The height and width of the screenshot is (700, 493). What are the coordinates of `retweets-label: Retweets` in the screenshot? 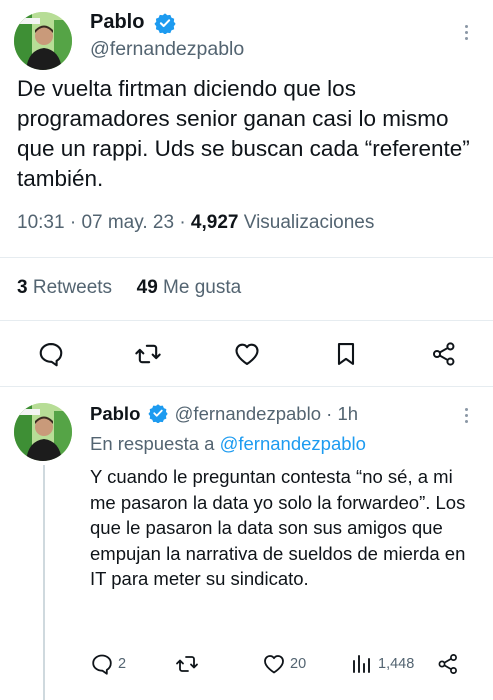 It's located at (72, 287).